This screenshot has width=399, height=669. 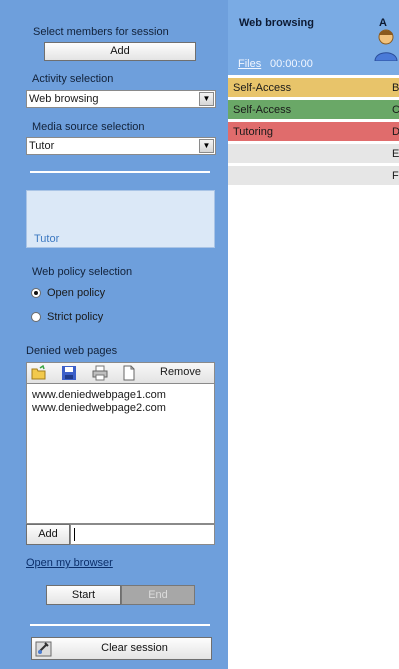 I want to click on start-button: Start, so click(x=83, y=595).